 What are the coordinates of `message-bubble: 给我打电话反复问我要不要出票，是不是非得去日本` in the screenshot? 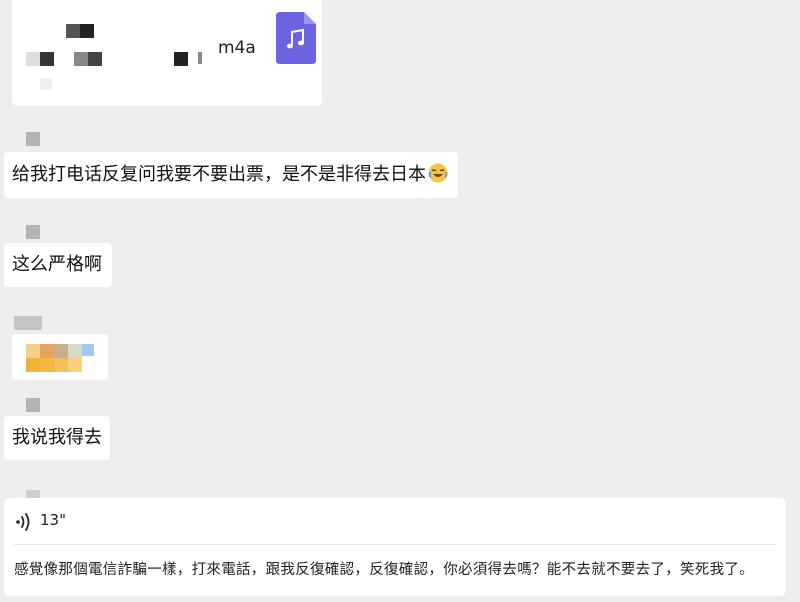 It's located at (231, 175).